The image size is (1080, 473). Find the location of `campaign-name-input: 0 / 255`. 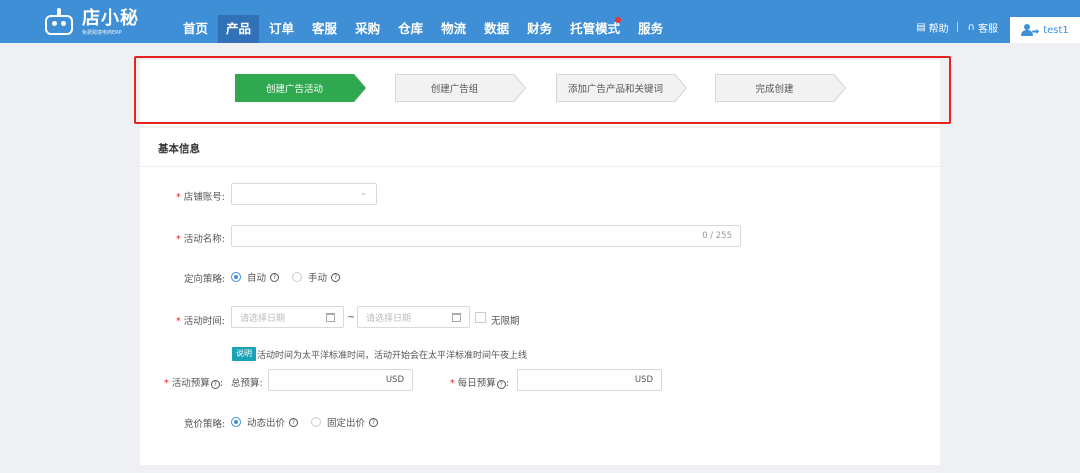

campaign-name-input: 0 / 255 is located at coordinates (486, 236).